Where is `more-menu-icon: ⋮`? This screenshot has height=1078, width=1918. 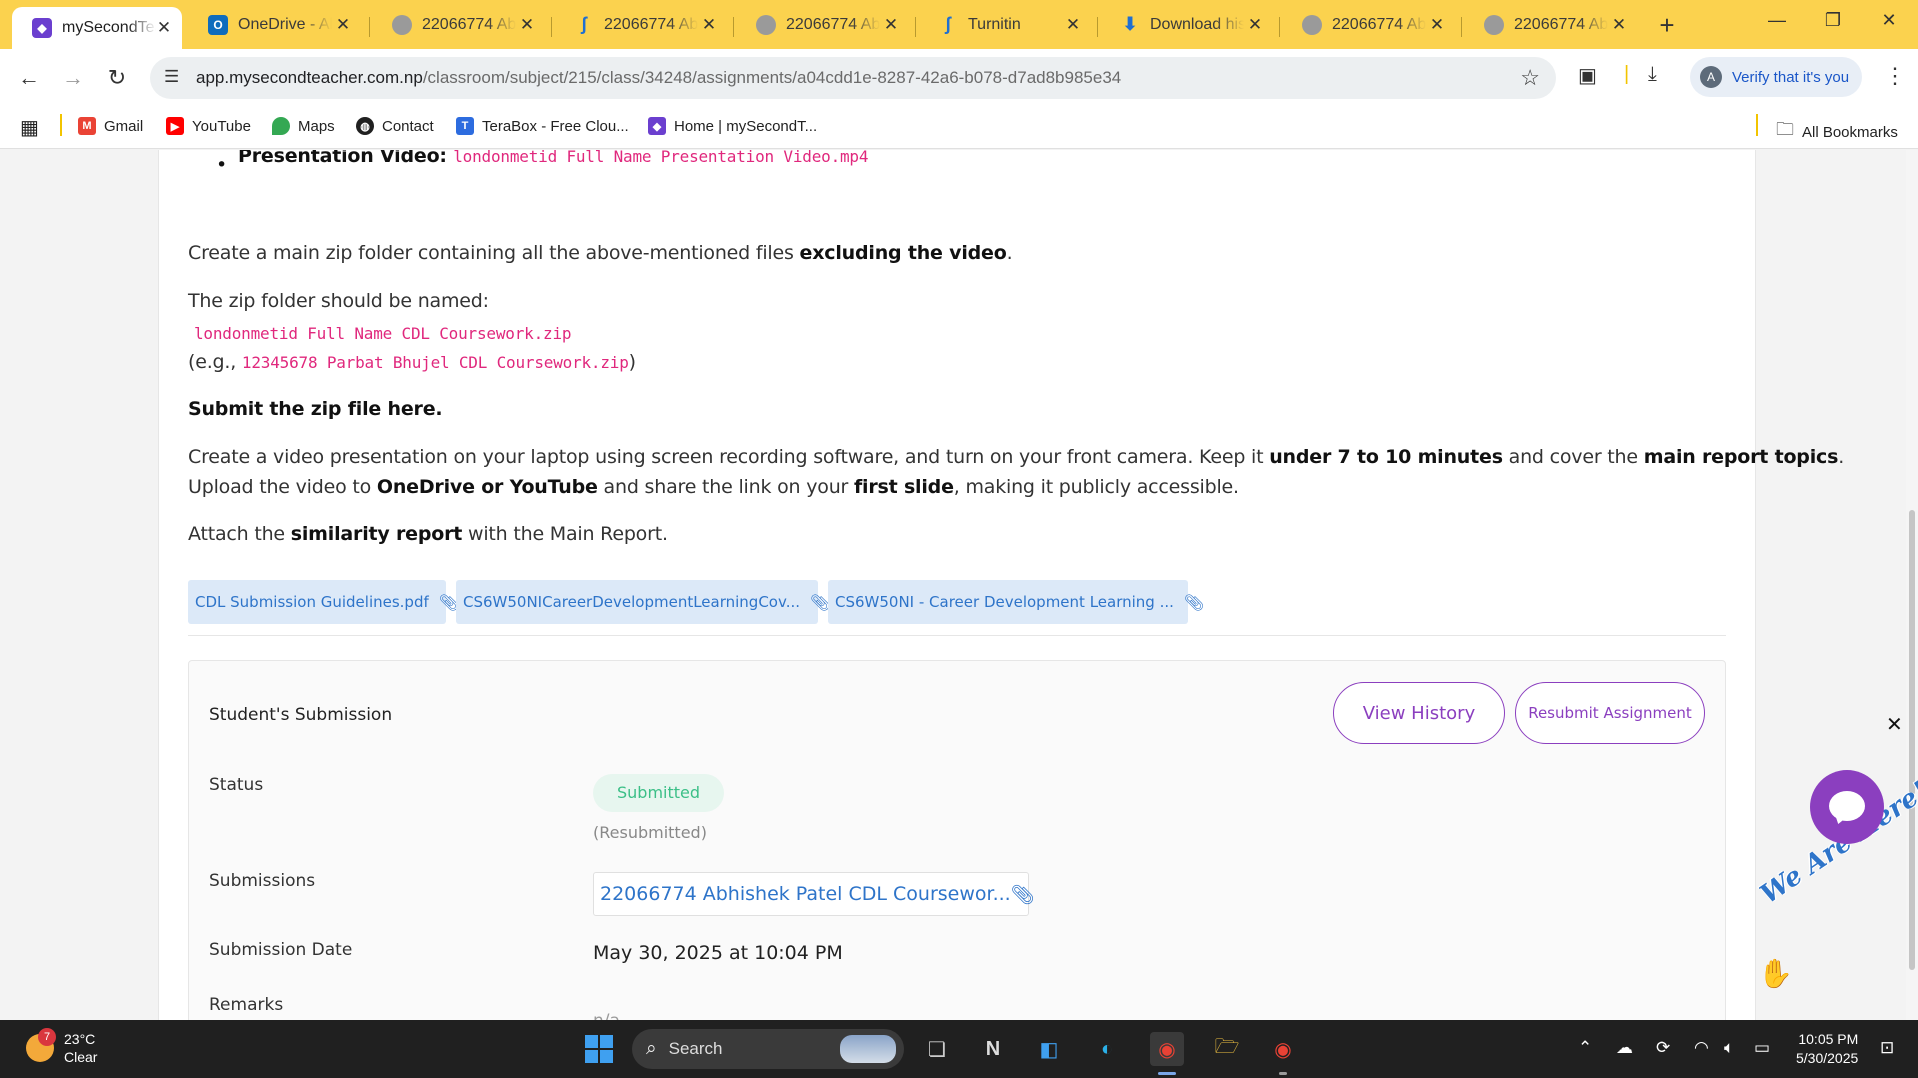
more-menu-icon: ⋮ is located at coordinates (1895, 76).